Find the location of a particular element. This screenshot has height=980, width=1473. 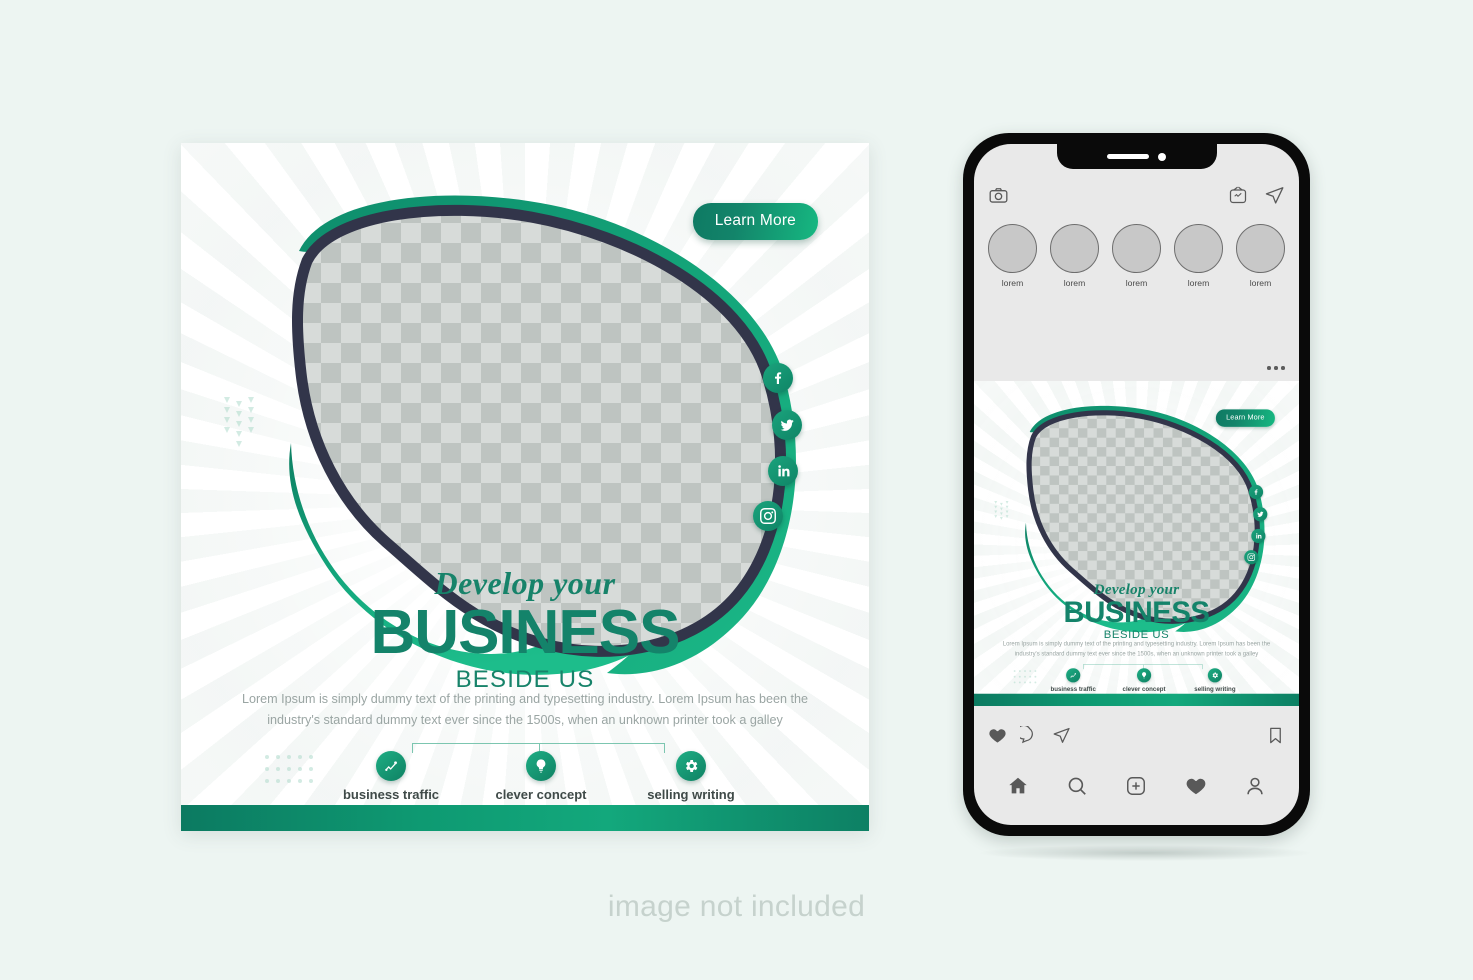

heart-icon is located at coordinates (997, 735).